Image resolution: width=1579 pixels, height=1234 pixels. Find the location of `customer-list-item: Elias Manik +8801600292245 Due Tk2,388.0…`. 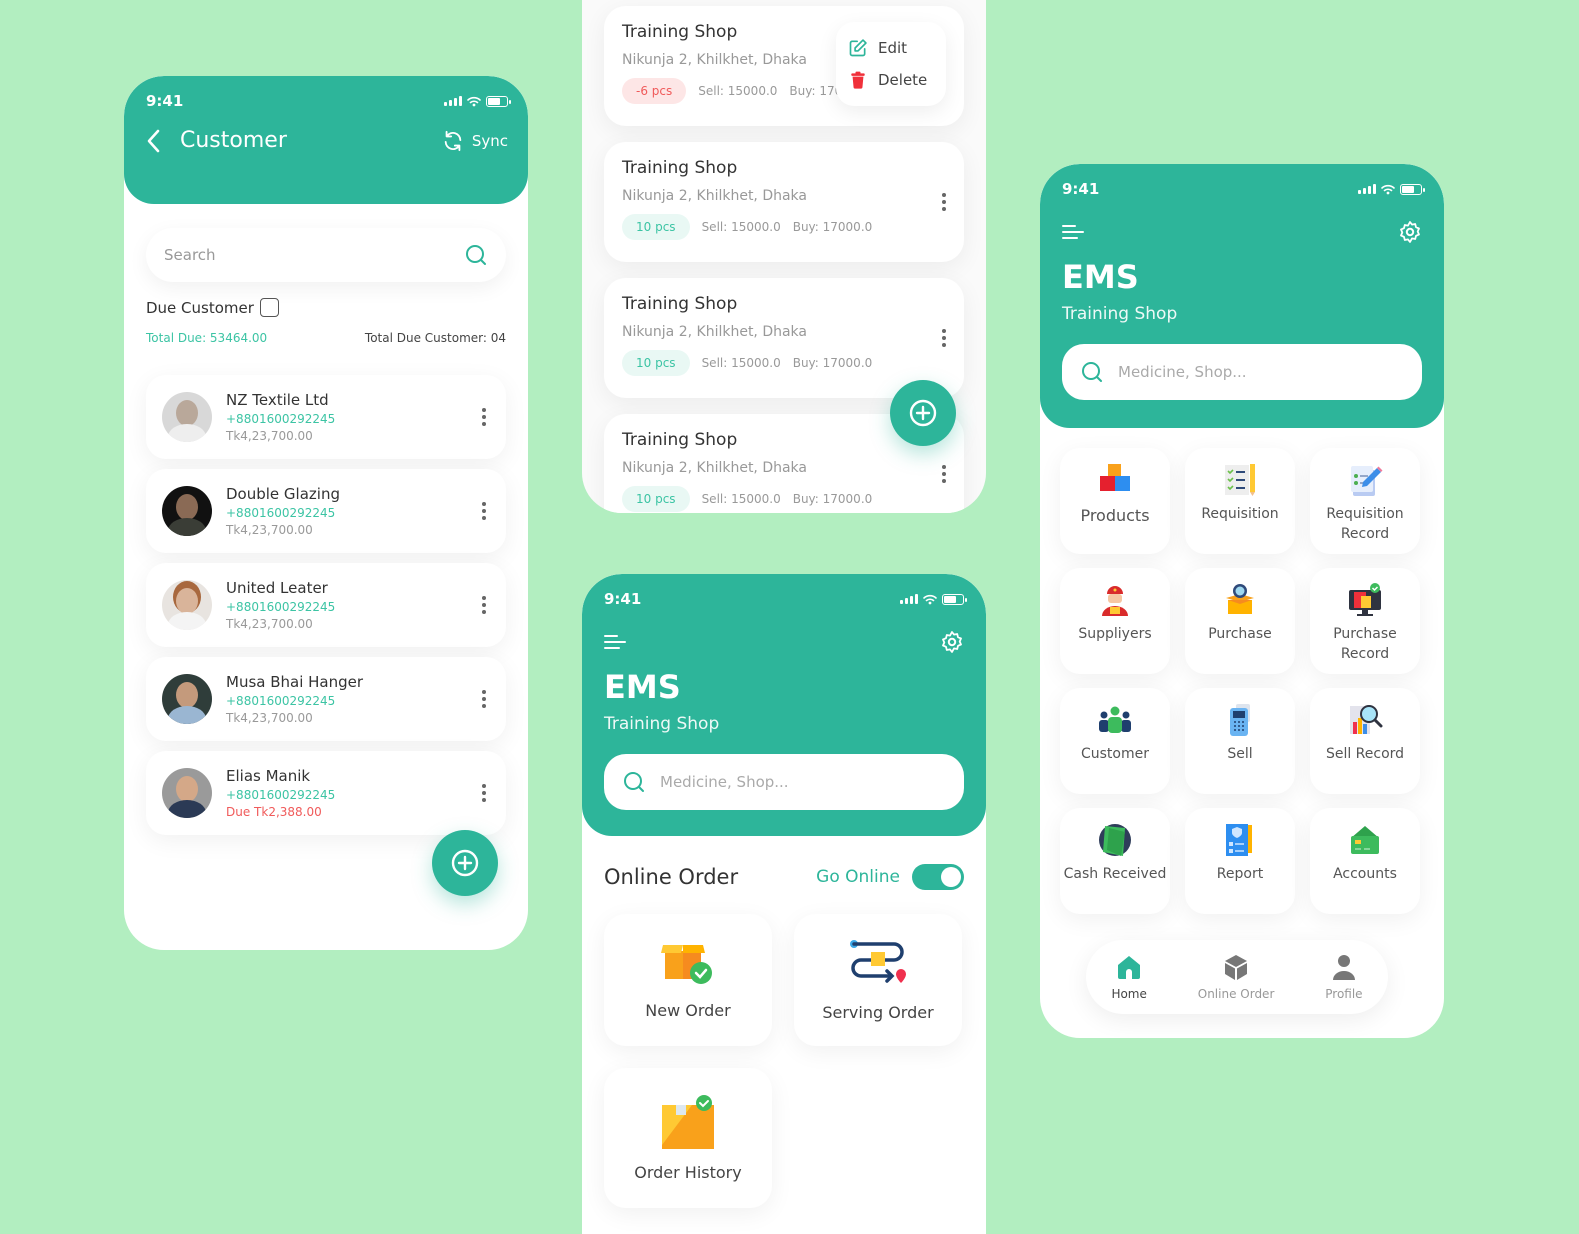

customer-list-item: Elias Manik +8801600292245 Due Tk2,388.0… is located at coordinates (326, 793).